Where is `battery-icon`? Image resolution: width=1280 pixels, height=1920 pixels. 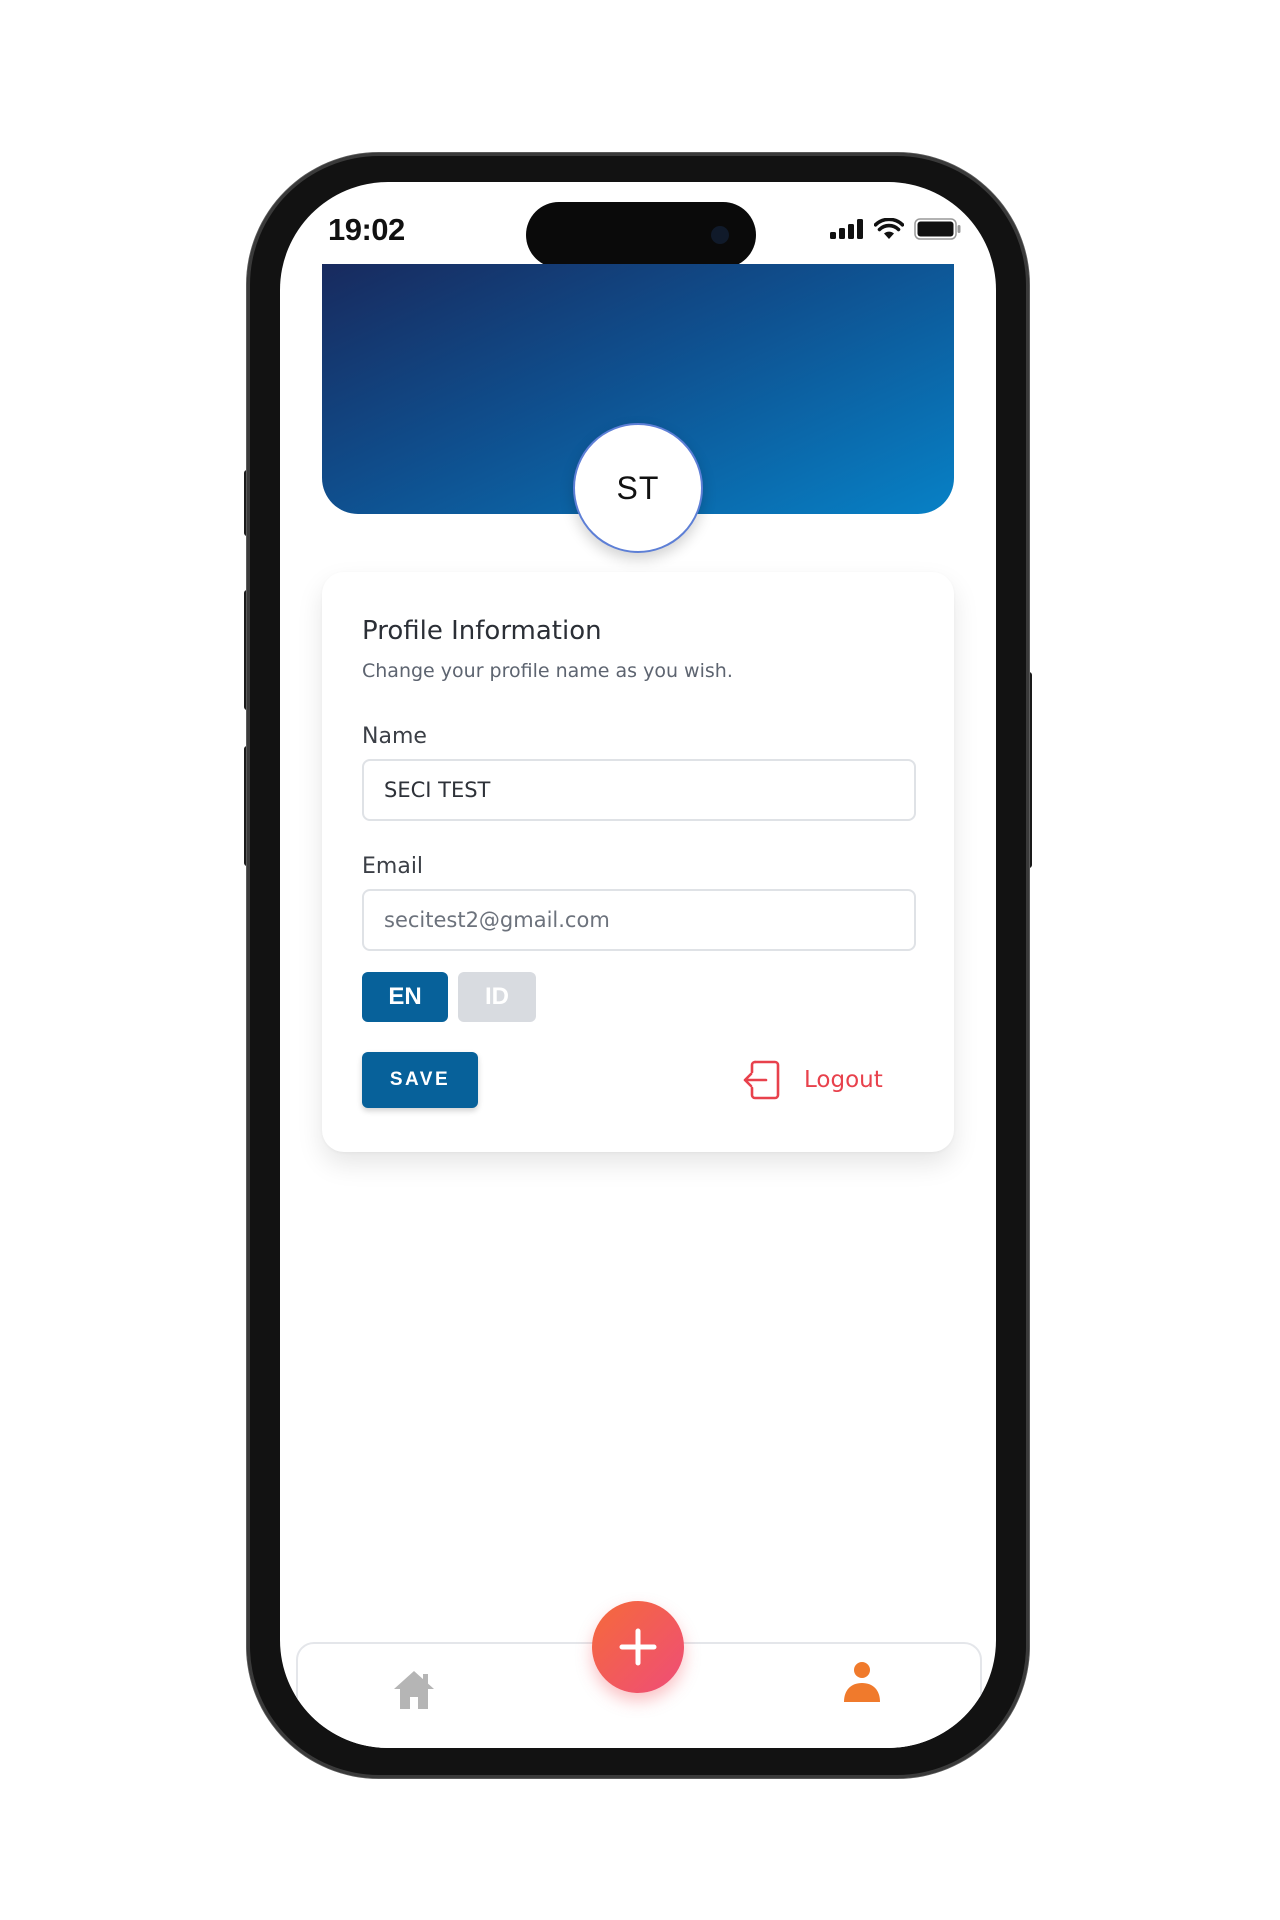 battery-icon is located at coordinates (937, 229).